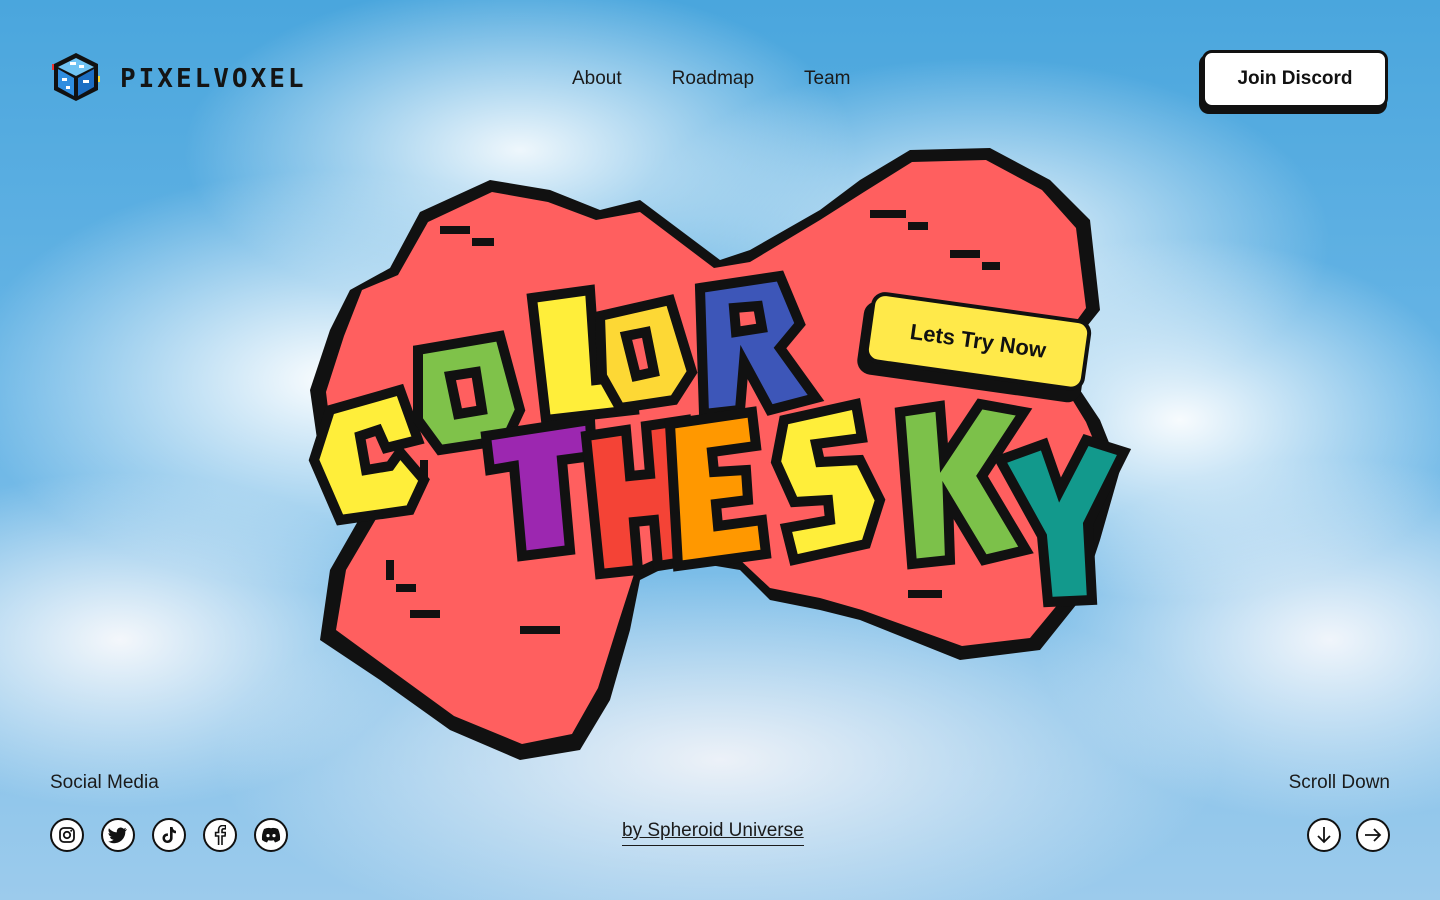 This screenshot has width=1440, height=900. I want to click on tiktok-icon, so click(169, 835).